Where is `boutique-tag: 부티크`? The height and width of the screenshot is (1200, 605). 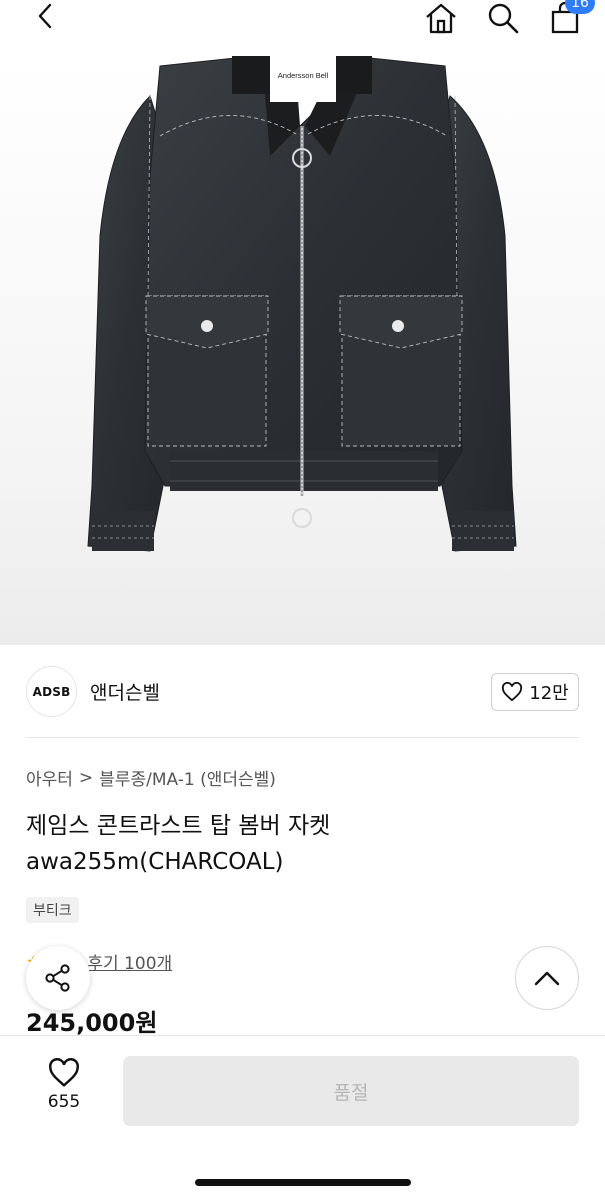
boutique-tag: 부티크 is located at coordinates (52, 910).